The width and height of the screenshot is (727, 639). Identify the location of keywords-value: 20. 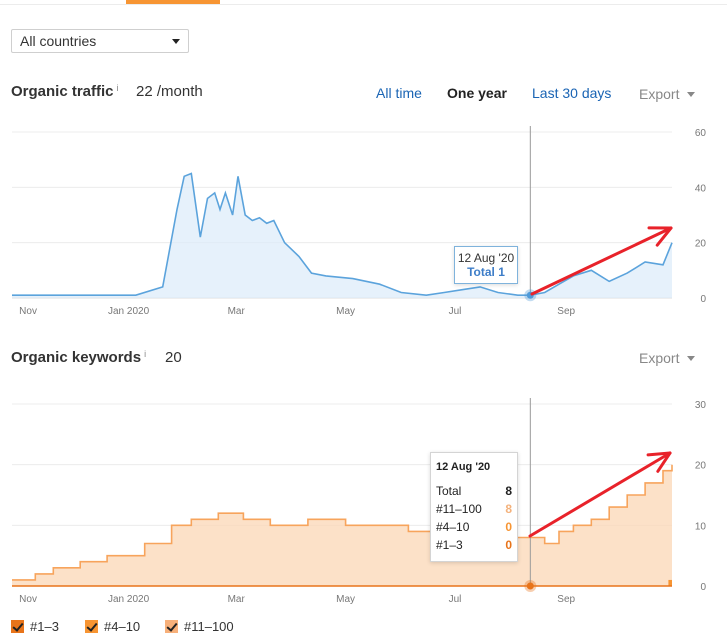
(173, 357).